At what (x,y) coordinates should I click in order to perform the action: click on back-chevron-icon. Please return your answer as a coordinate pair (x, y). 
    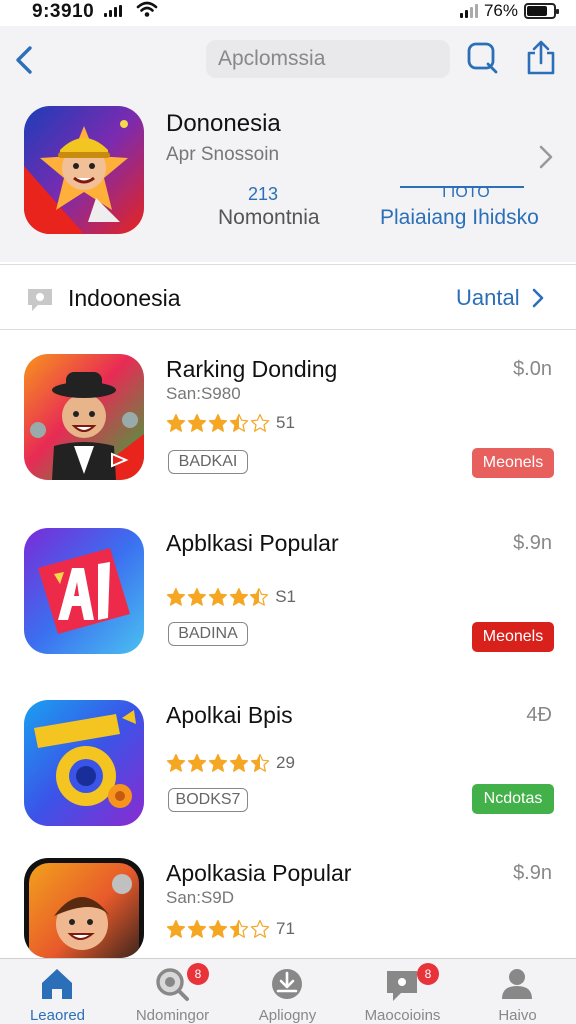
    Looking at the image, I should click on (25, 60).